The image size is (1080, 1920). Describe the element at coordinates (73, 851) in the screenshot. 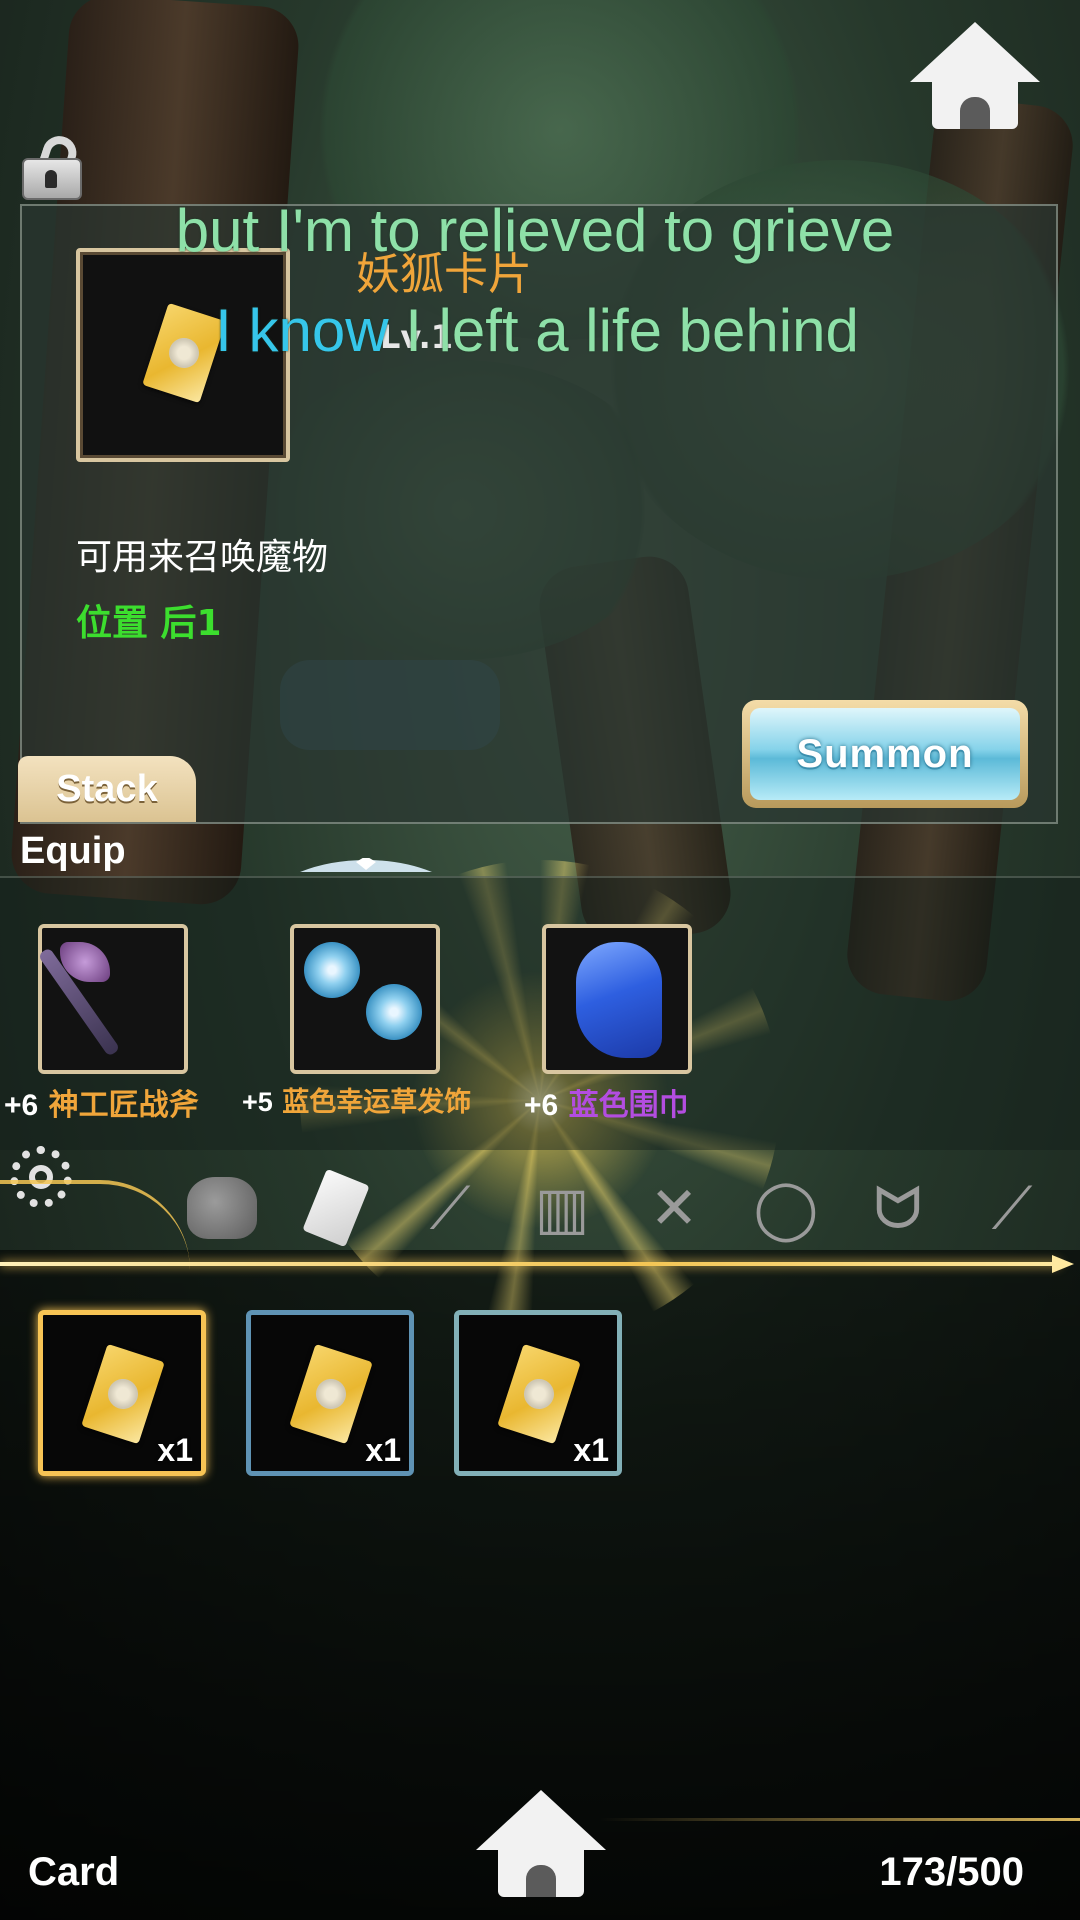

I see `equip-title: Equip` at that location.